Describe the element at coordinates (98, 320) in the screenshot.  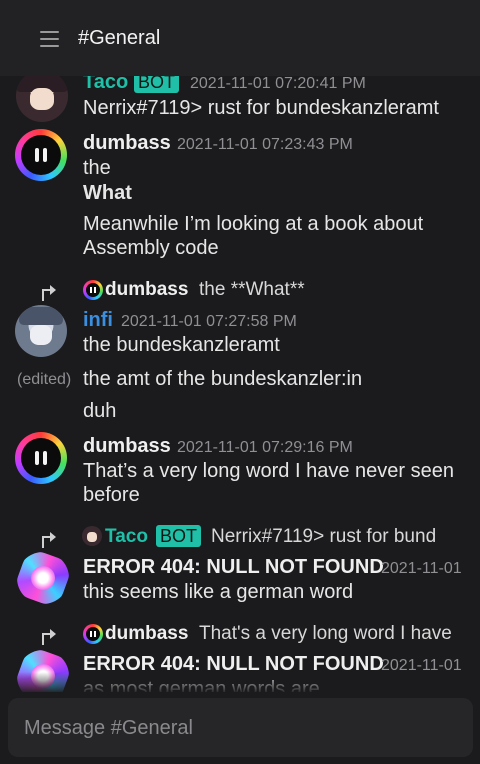
I see `message-author: infi` at that location.